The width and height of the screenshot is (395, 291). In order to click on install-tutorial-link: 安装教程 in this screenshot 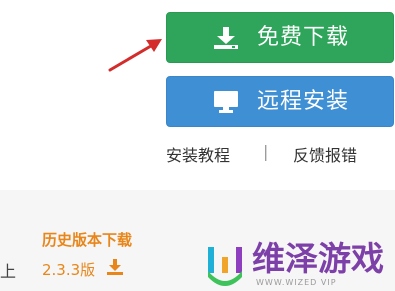, I will do `click(198, 154)`.